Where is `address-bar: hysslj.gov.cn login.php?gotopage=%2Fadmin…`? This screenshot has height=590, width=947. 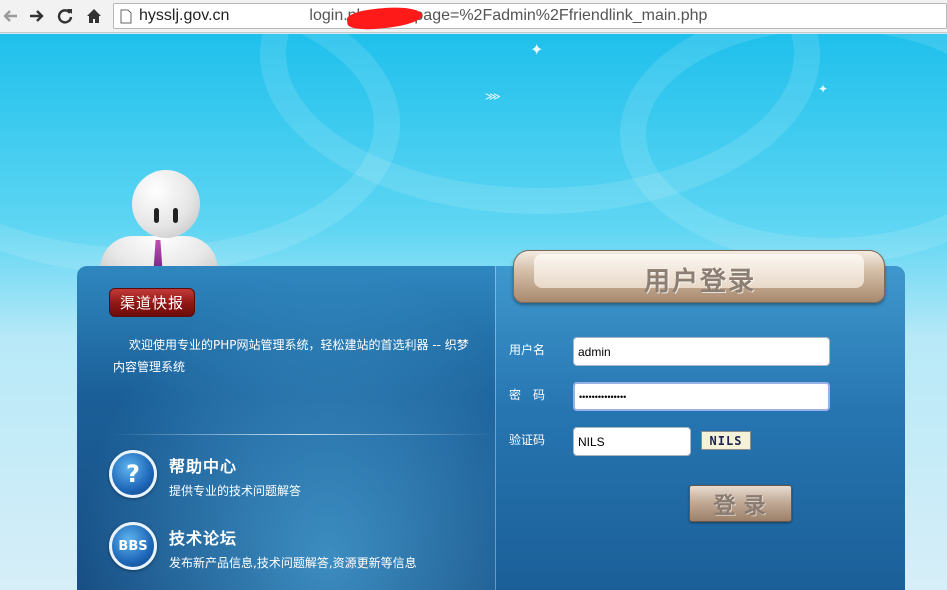 address-bar: hysslj.gov.cn login.php?gotopage=%2Fadmin… is located at coordinates (530, 17).